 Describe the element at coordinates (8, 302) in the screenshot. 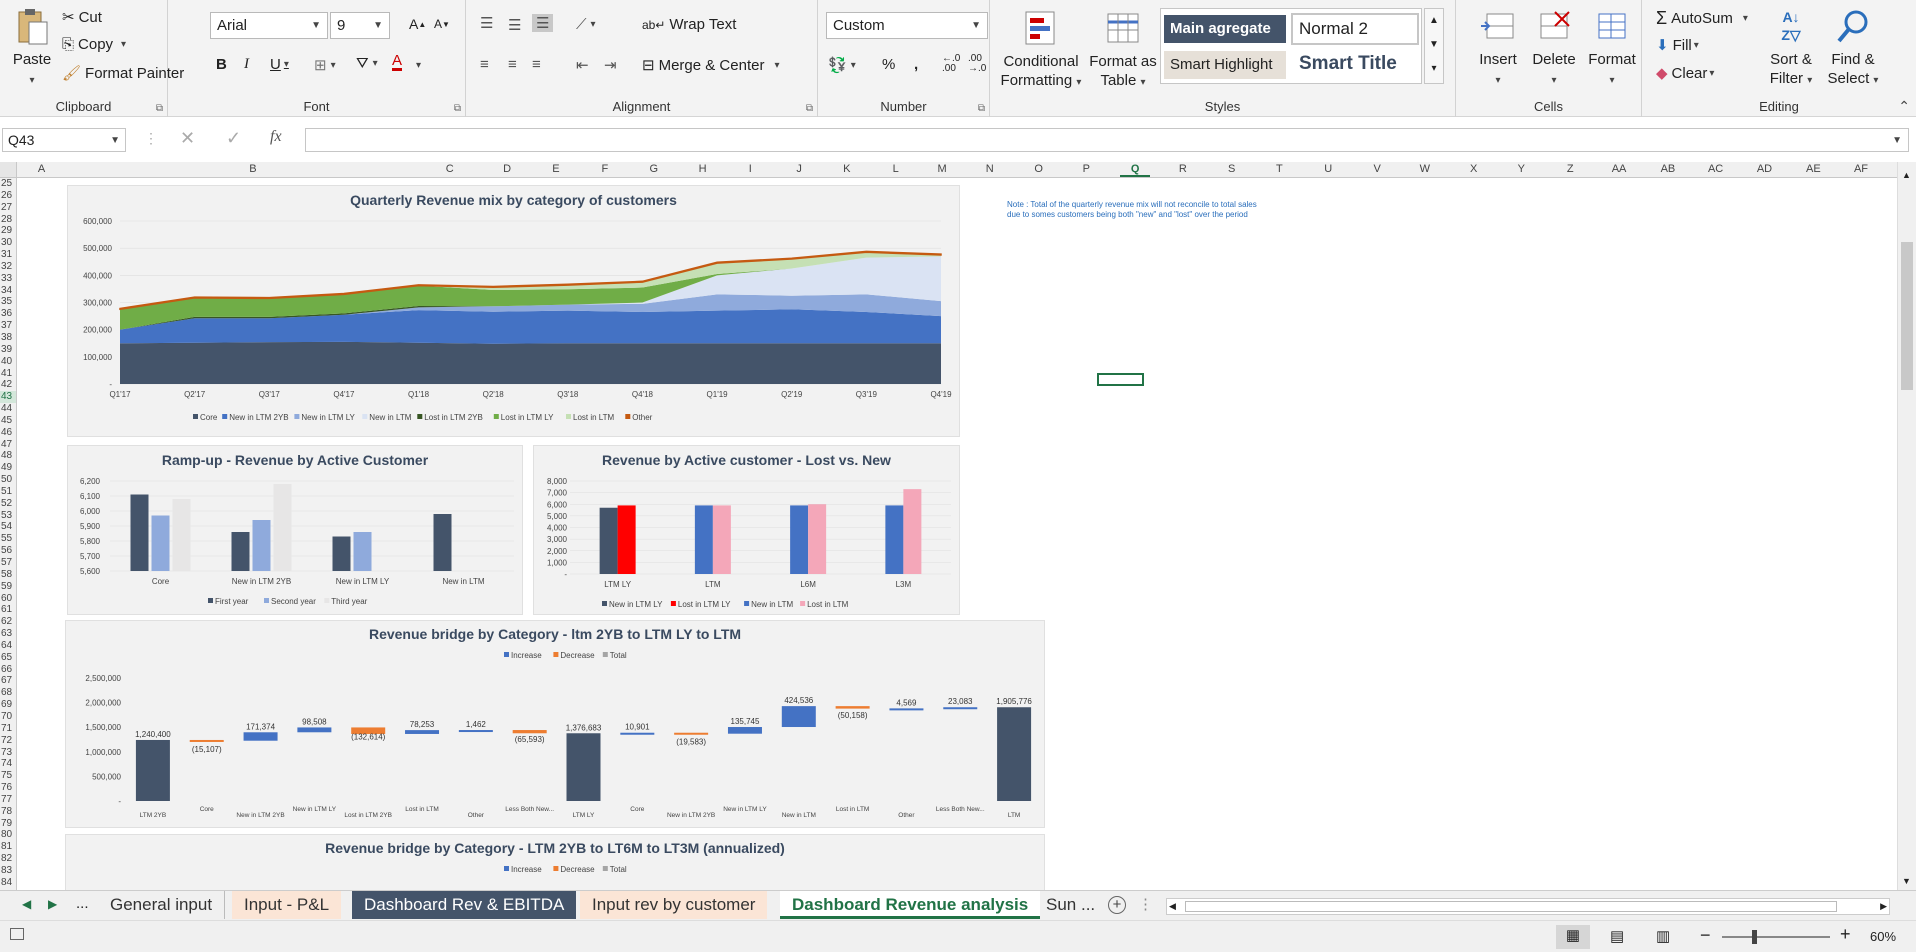

I see `row-header: 35` at that location.